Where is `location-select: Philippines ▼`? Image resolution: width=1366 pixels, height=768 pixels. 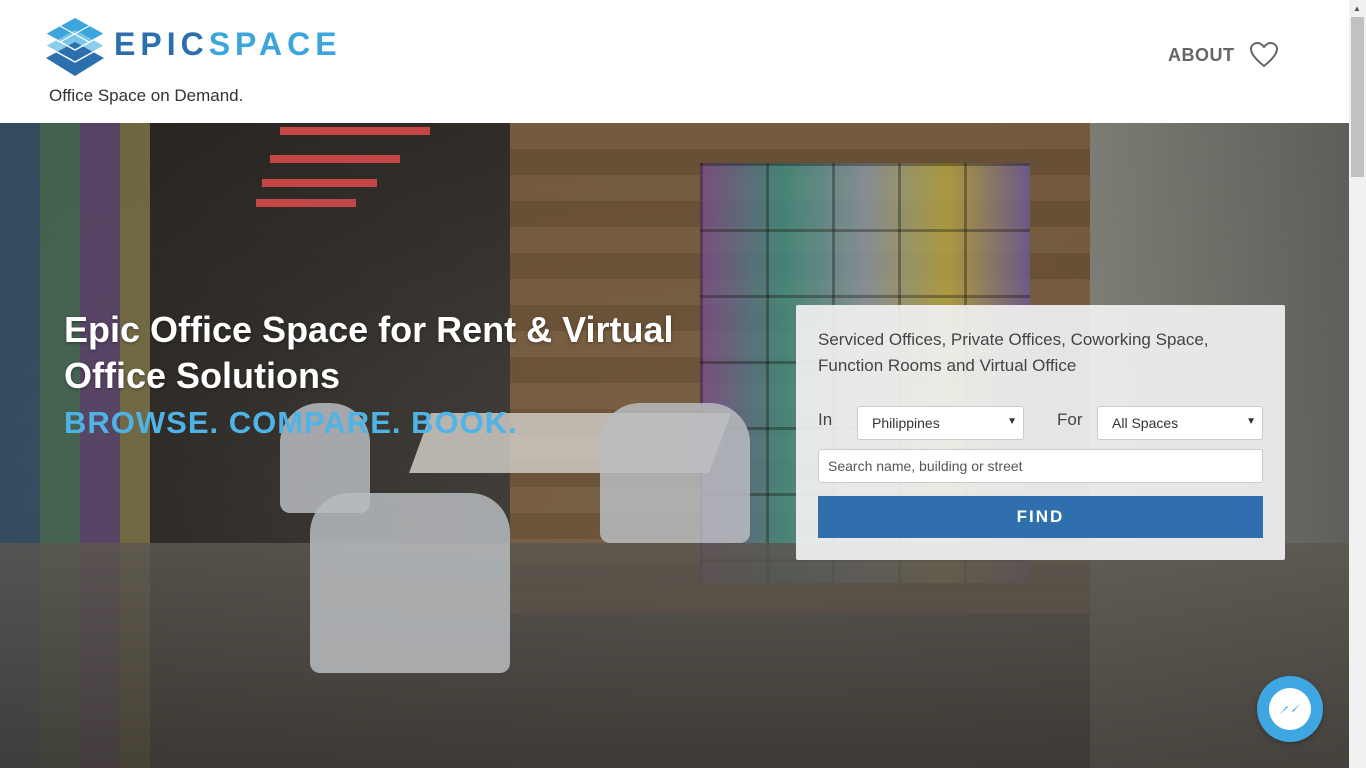 location-select: Philippines ▼ is located at coordinates (940, 423).